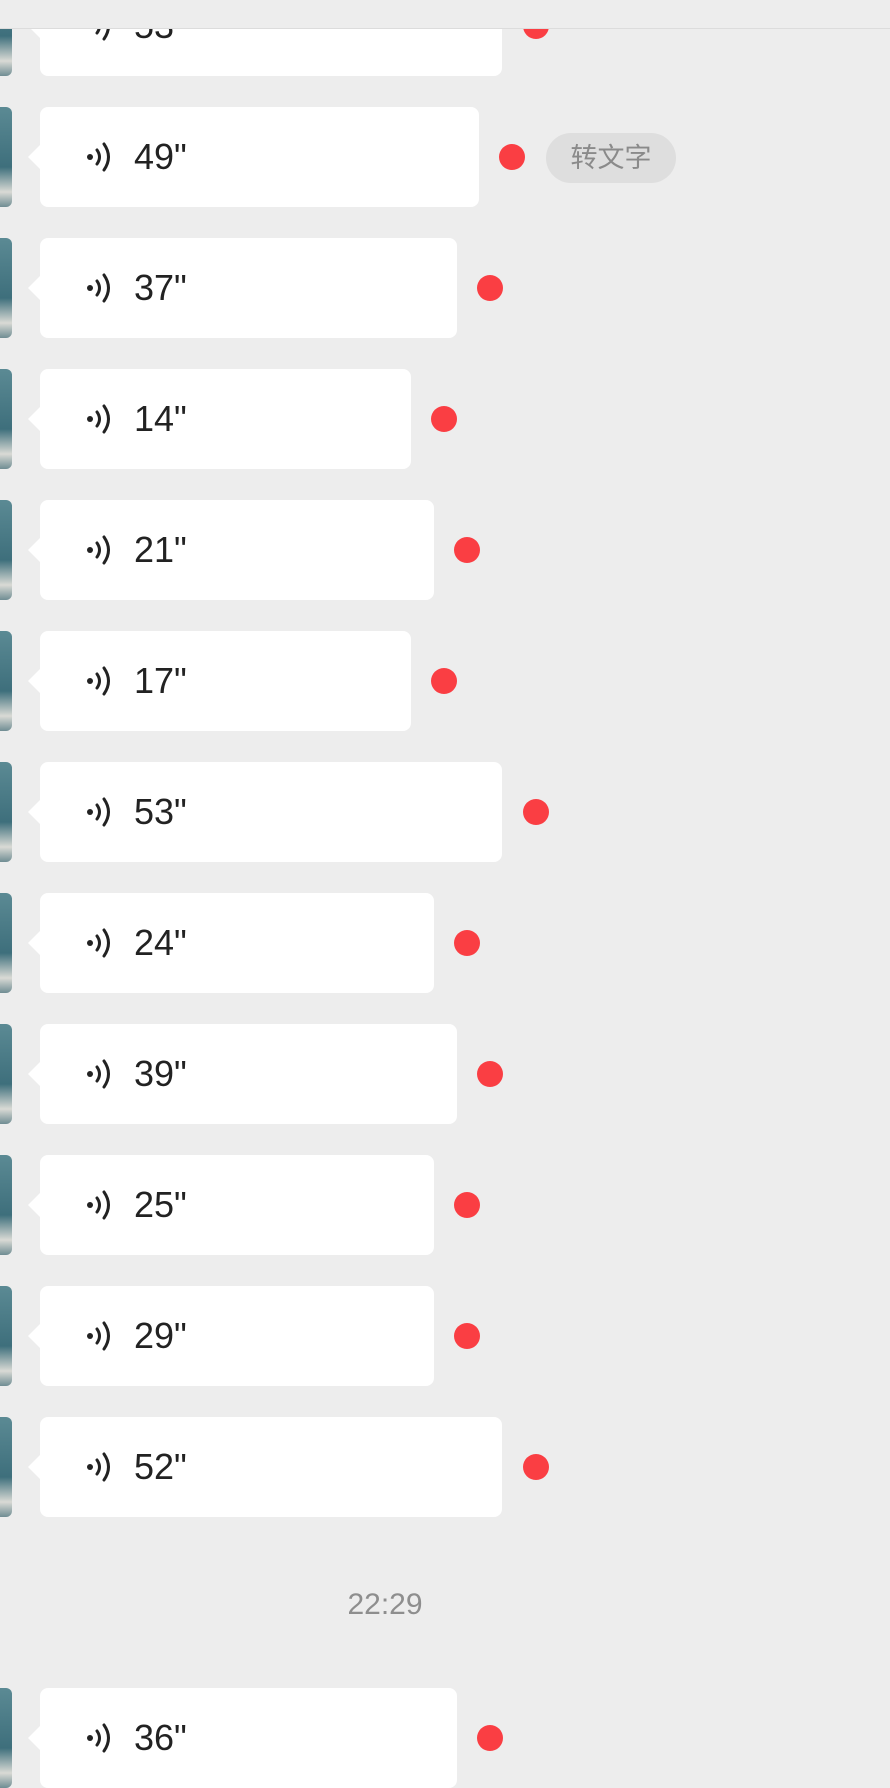 The height and width of the screenshot is (1788, 890). What do you see at coordinates (253, 157) in the screenshot?
I see `voice-bubble: 49"` at bounding box center [253, 157].